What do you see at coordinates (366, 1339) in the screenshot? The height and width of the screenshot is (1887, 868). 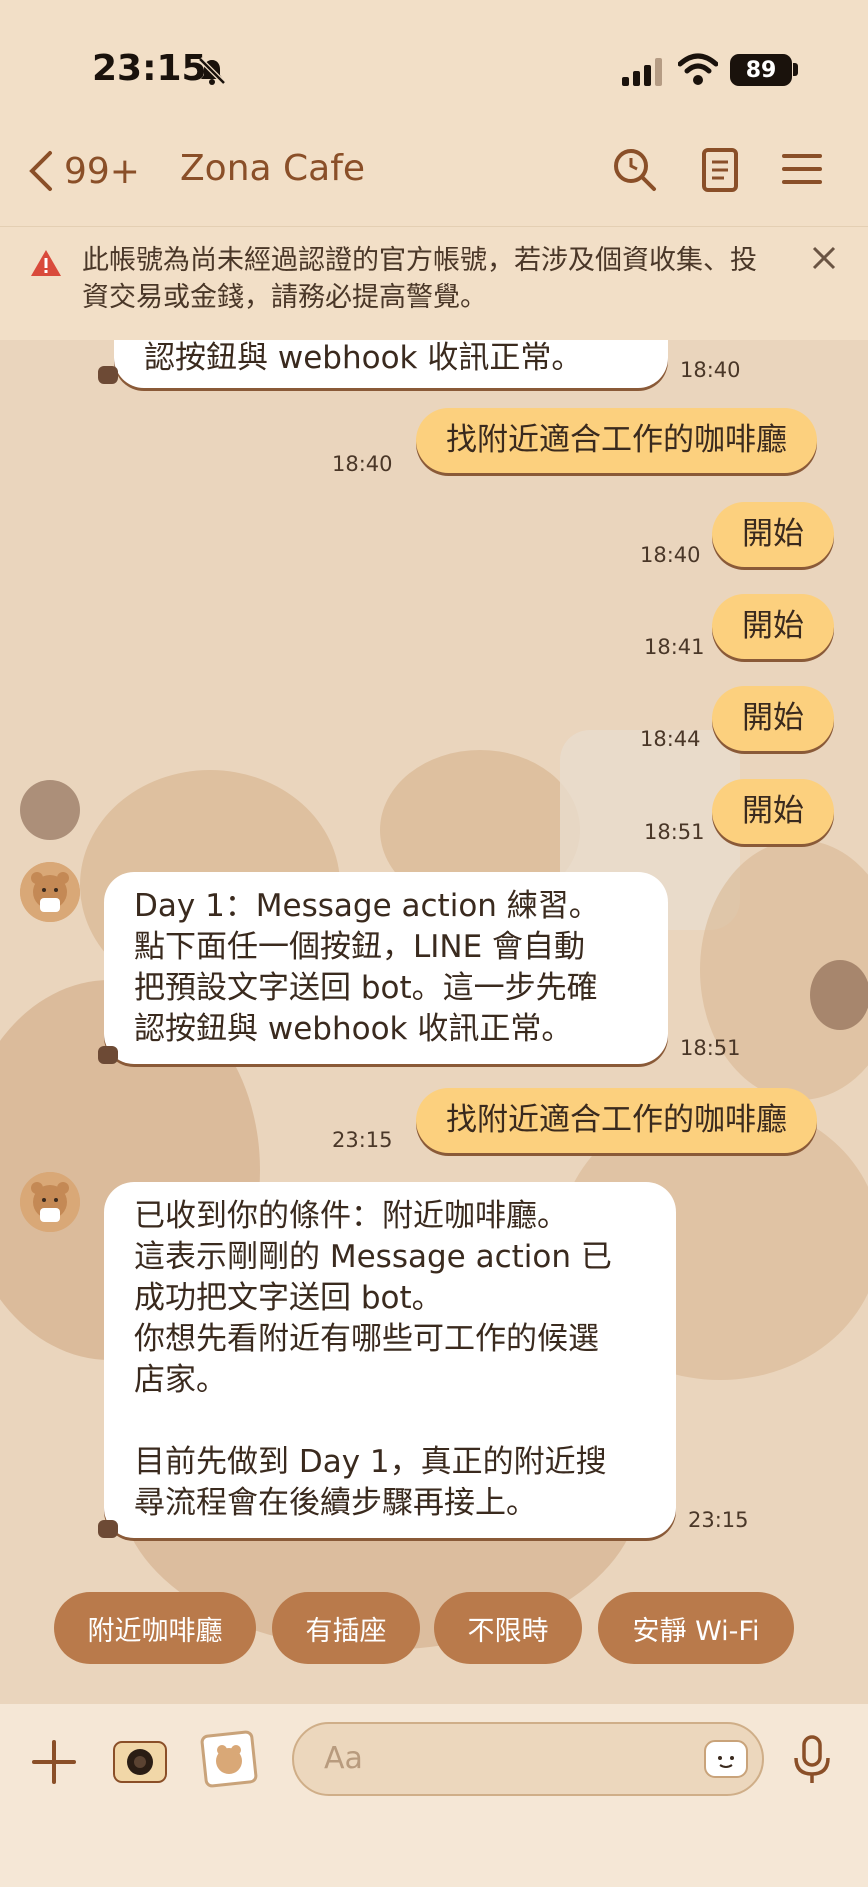 I see `message-line: 你想先看附近有哪些可工作的候選` at bounding box center [366, 1339].